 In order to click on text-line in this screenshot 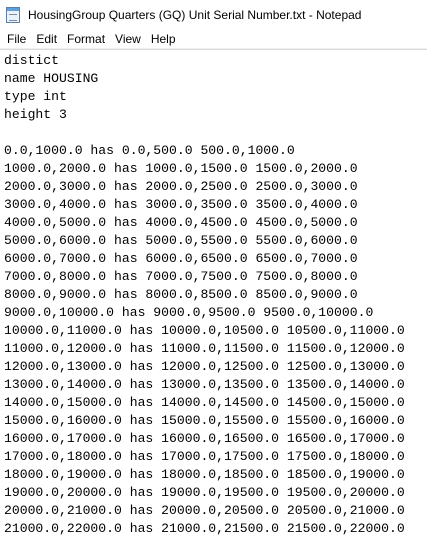, I will do `click(215, 133)`.